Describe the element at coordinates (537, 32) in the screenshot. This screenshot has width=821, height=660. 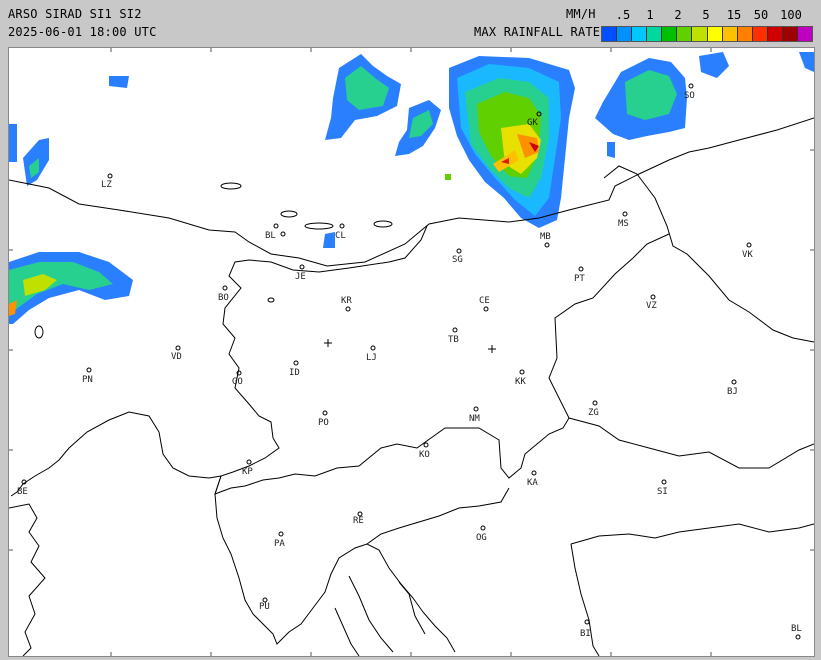
I see `legend-title: MAX RAINFALL RATE` at that location.